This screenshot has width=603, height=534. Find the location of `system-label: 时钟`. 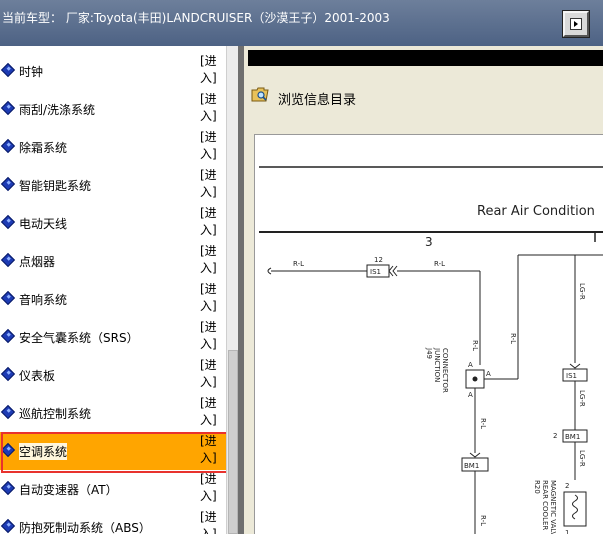

system-label: 时钟 is located at coordinates (31, 71).